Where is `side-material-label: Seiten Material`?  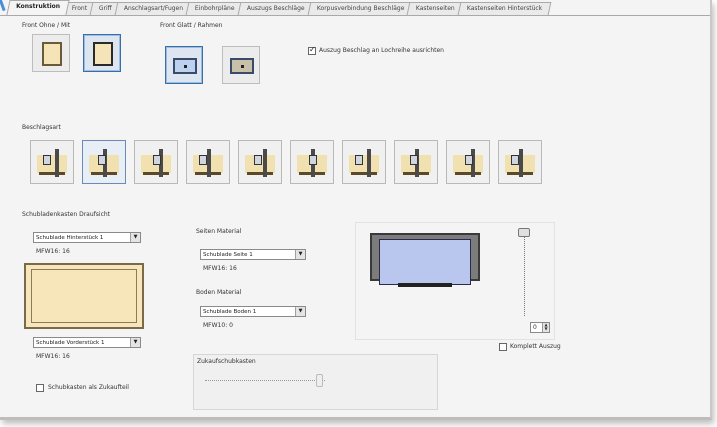 side-material-label: Seiten Material is located at coordinates (219, 231).